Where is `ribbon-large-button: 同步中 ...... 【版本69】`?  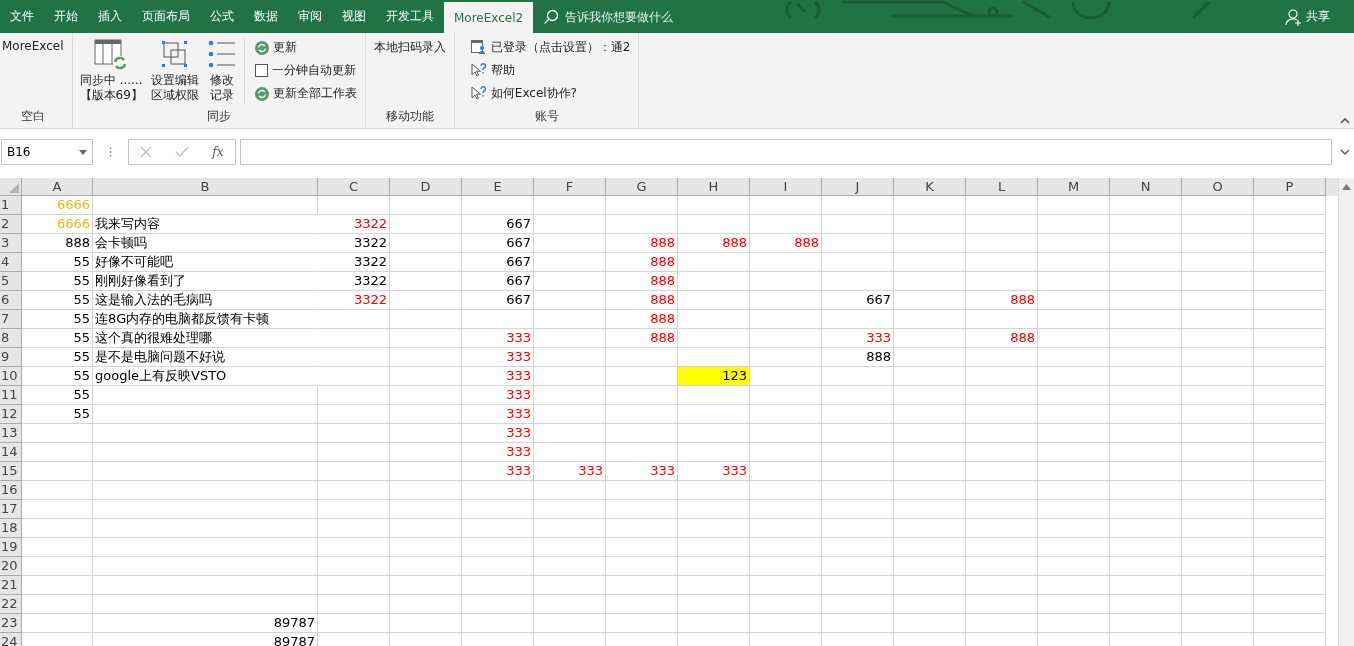 ribbon-large-button: 同步中 ...... 【版本69】 is located at coordinates (111, 71).